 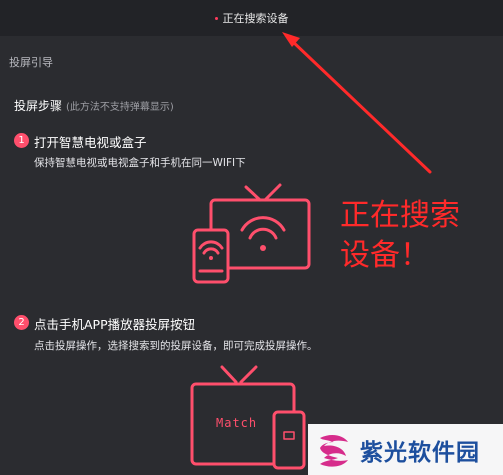 I want to click on annotation-line-2: 设备！, so click(x=385, y=255).